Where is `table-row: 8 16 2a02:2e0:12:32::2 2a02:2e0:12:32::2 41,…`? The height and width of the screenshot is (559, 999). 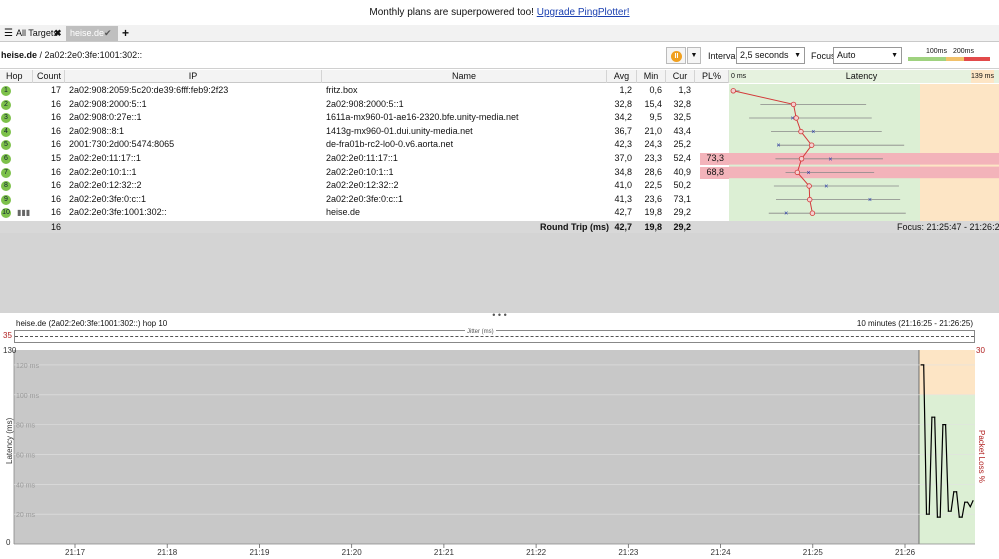
table-row: 8 16 2a02:2e0:12:32::2 2a02:2e0:12:32::2 41,… is located at coordinates (364, 186).